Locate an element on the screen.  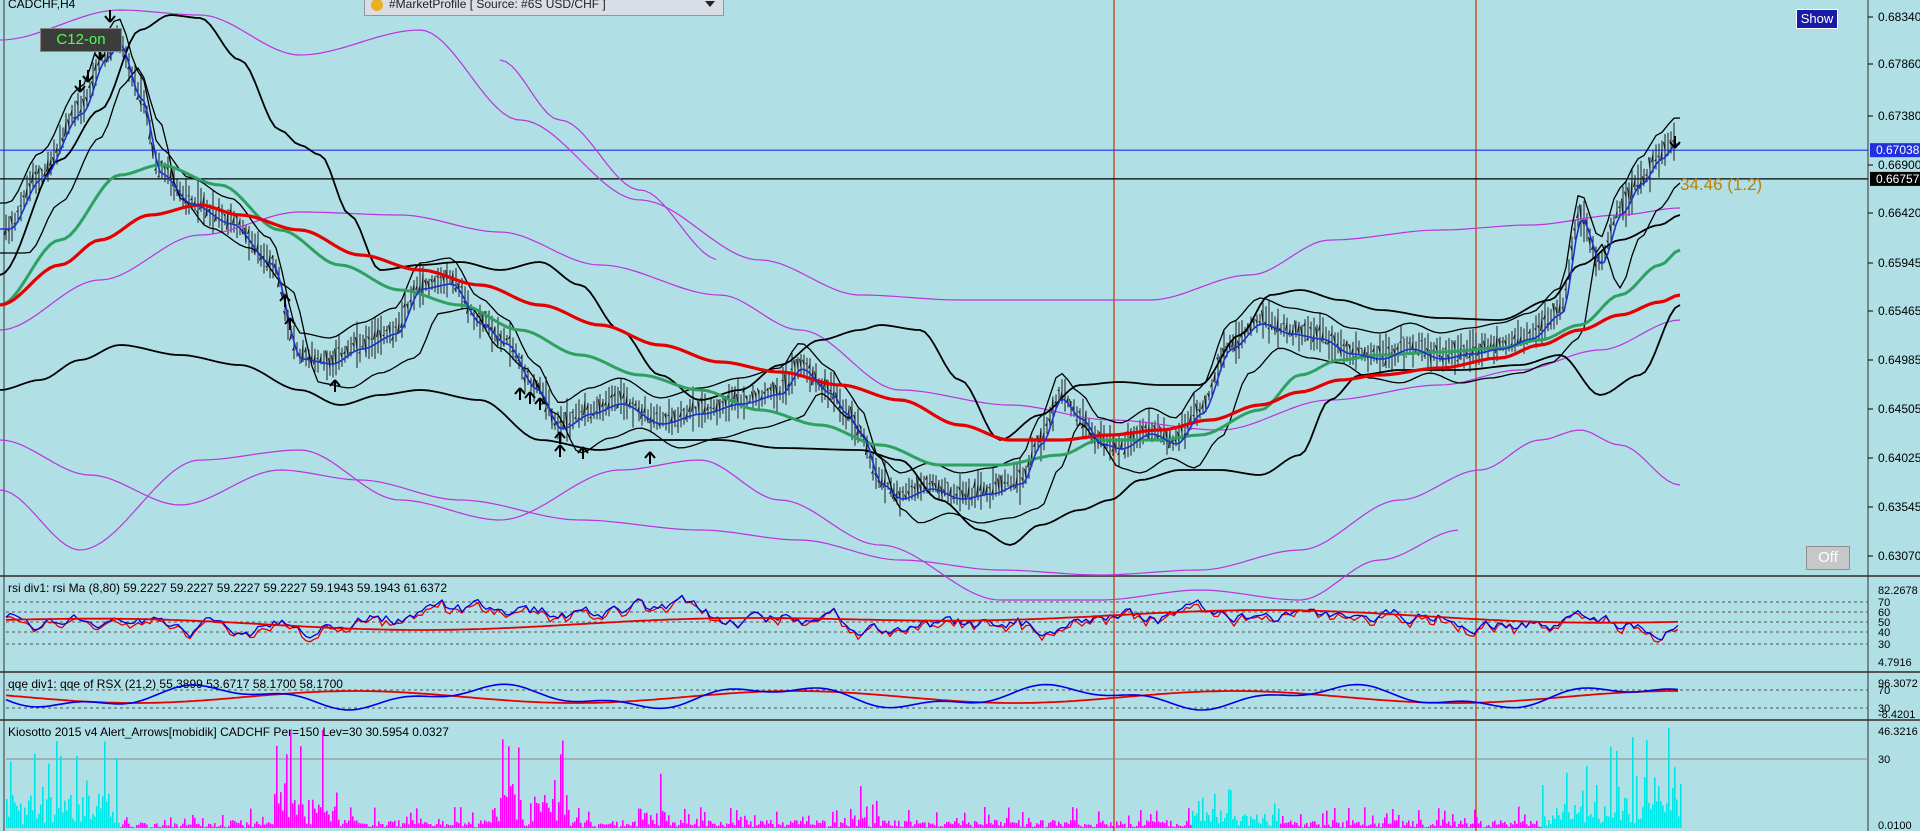
off-button: Off is located at coordinates (1828, 558).